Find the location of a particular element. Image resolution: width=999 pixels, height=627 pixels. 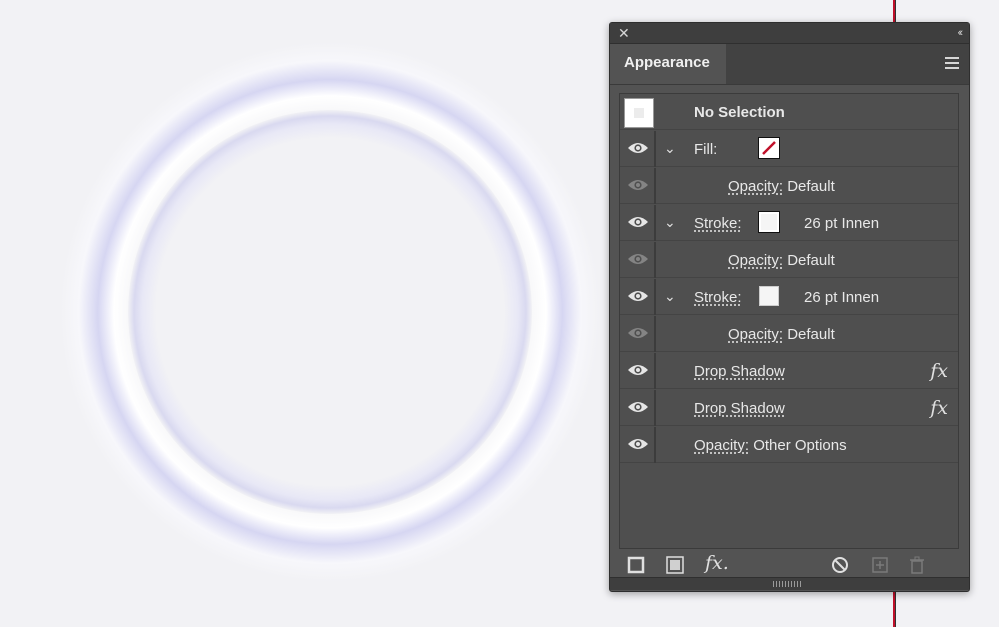

stroke-opacity-row-2: Opacity: Default is located at coordinates (789, 334).